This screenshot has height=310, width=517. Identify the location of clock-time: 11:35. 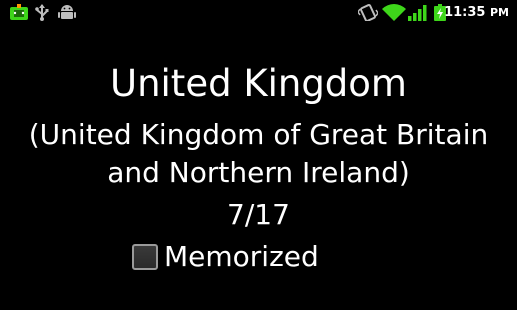
(465, 12).